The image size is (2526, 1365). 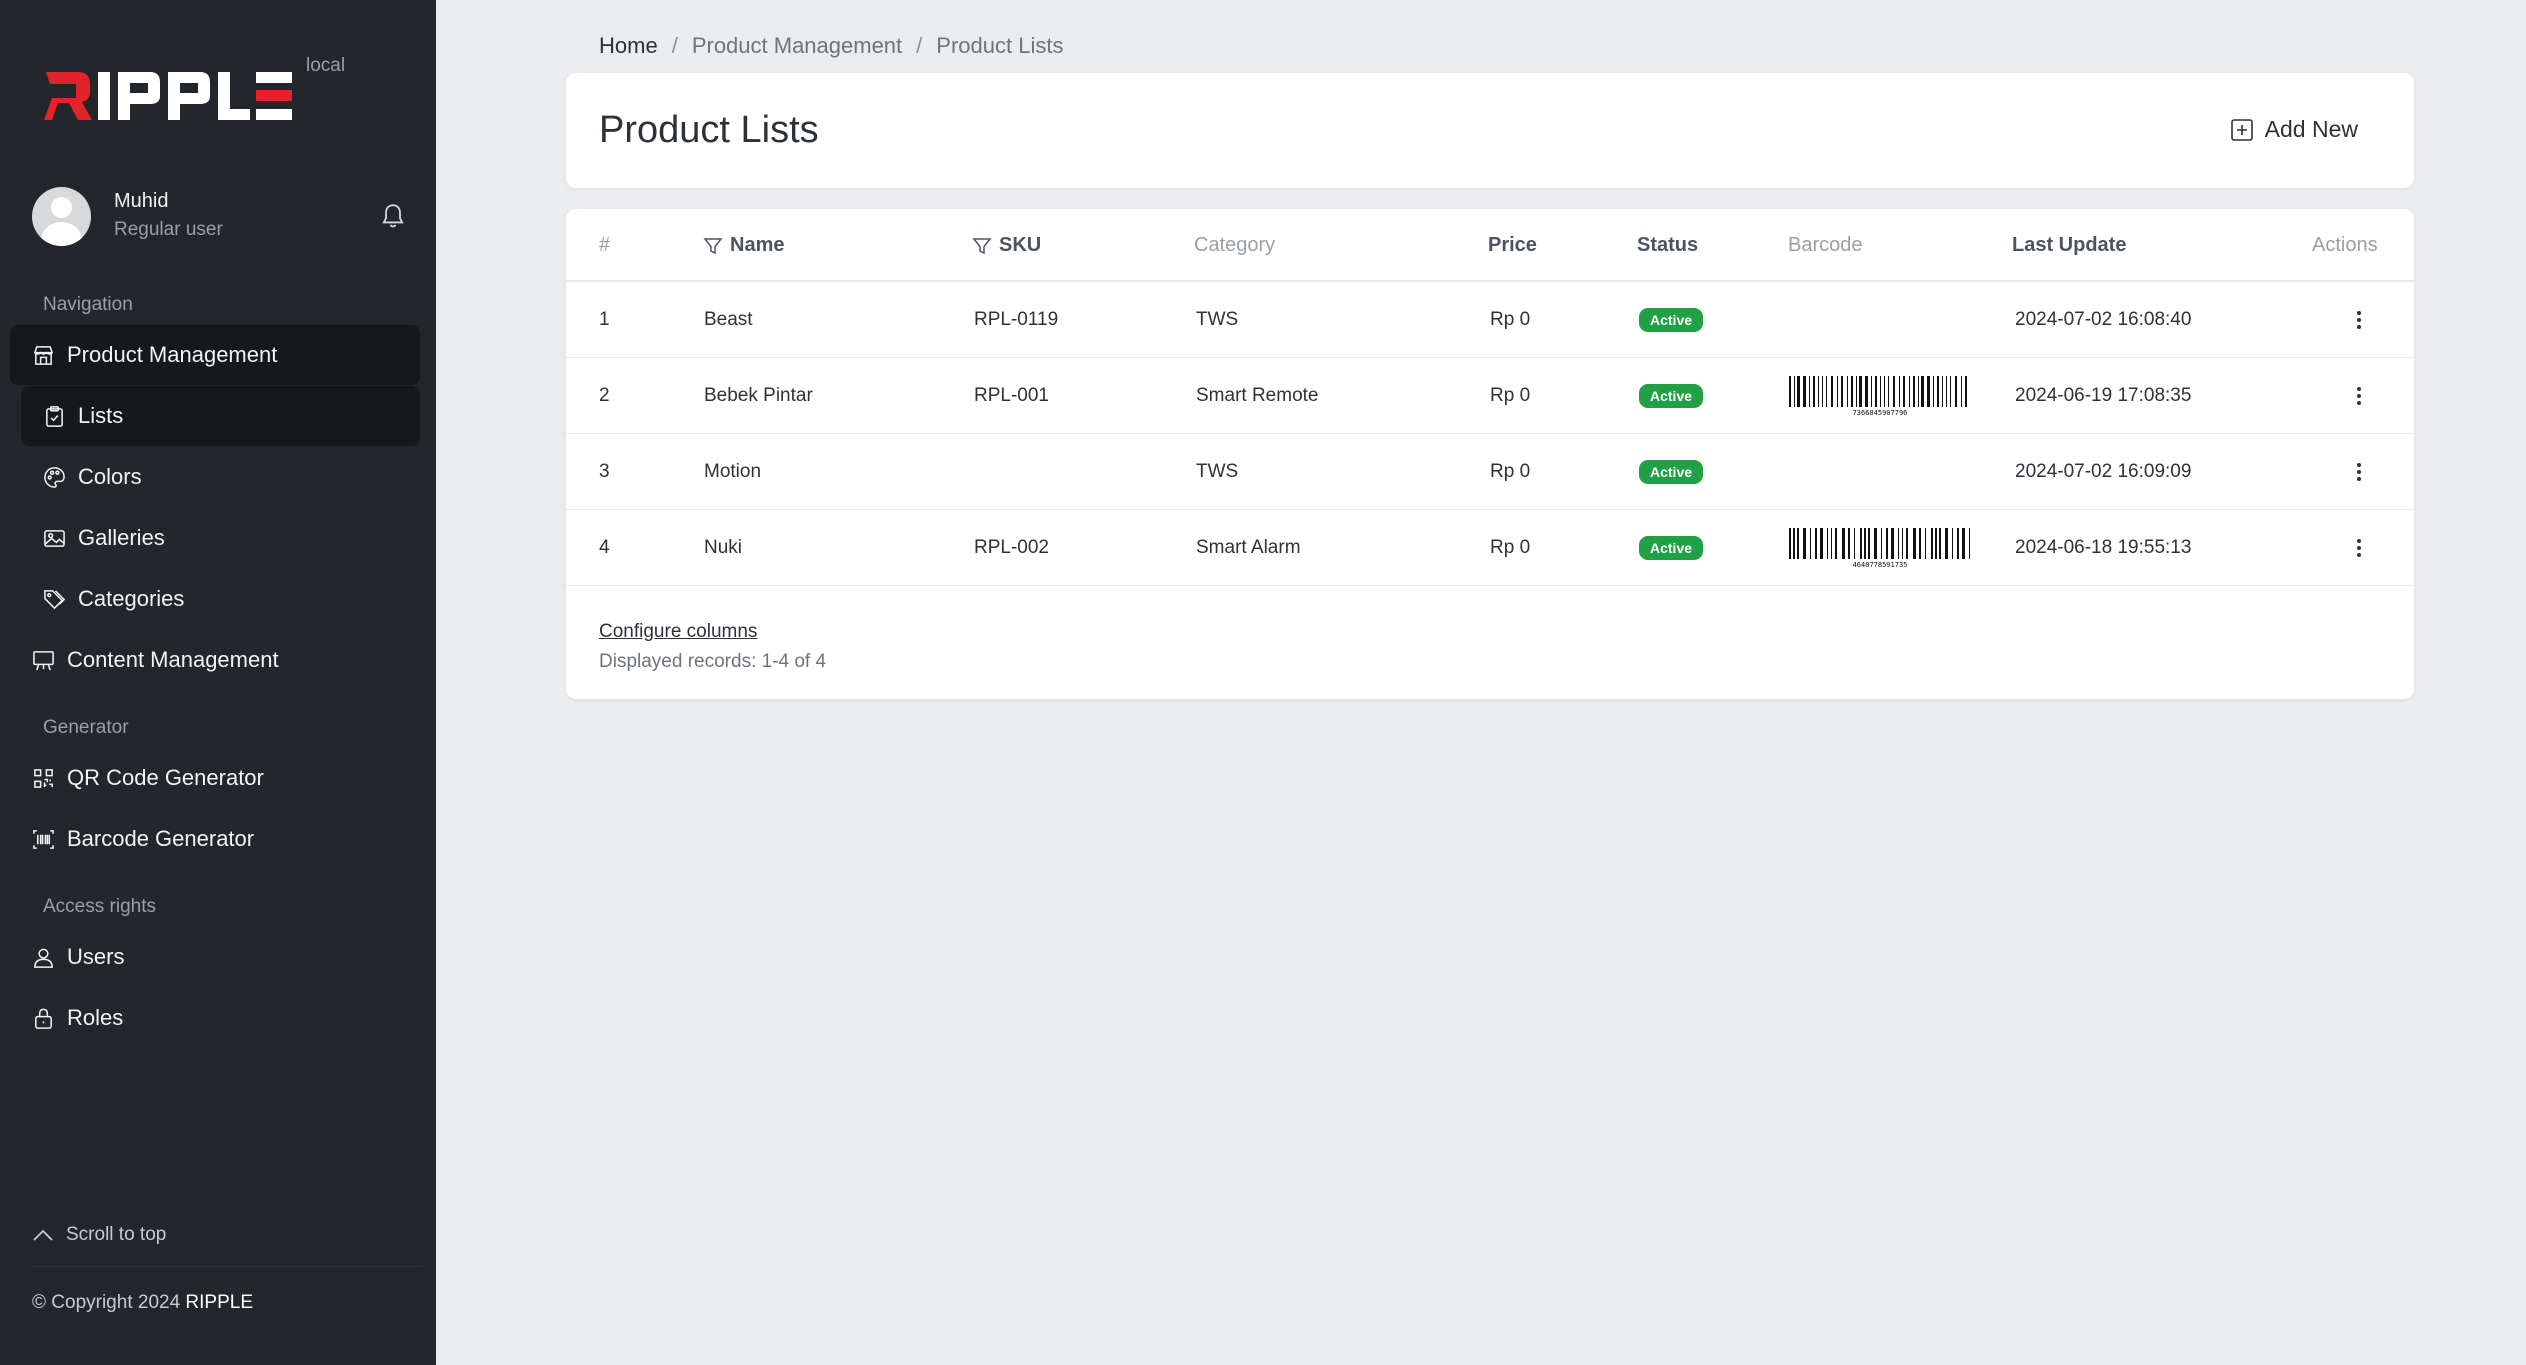 I want to click on tags-icon, so click(x=55, y=599).